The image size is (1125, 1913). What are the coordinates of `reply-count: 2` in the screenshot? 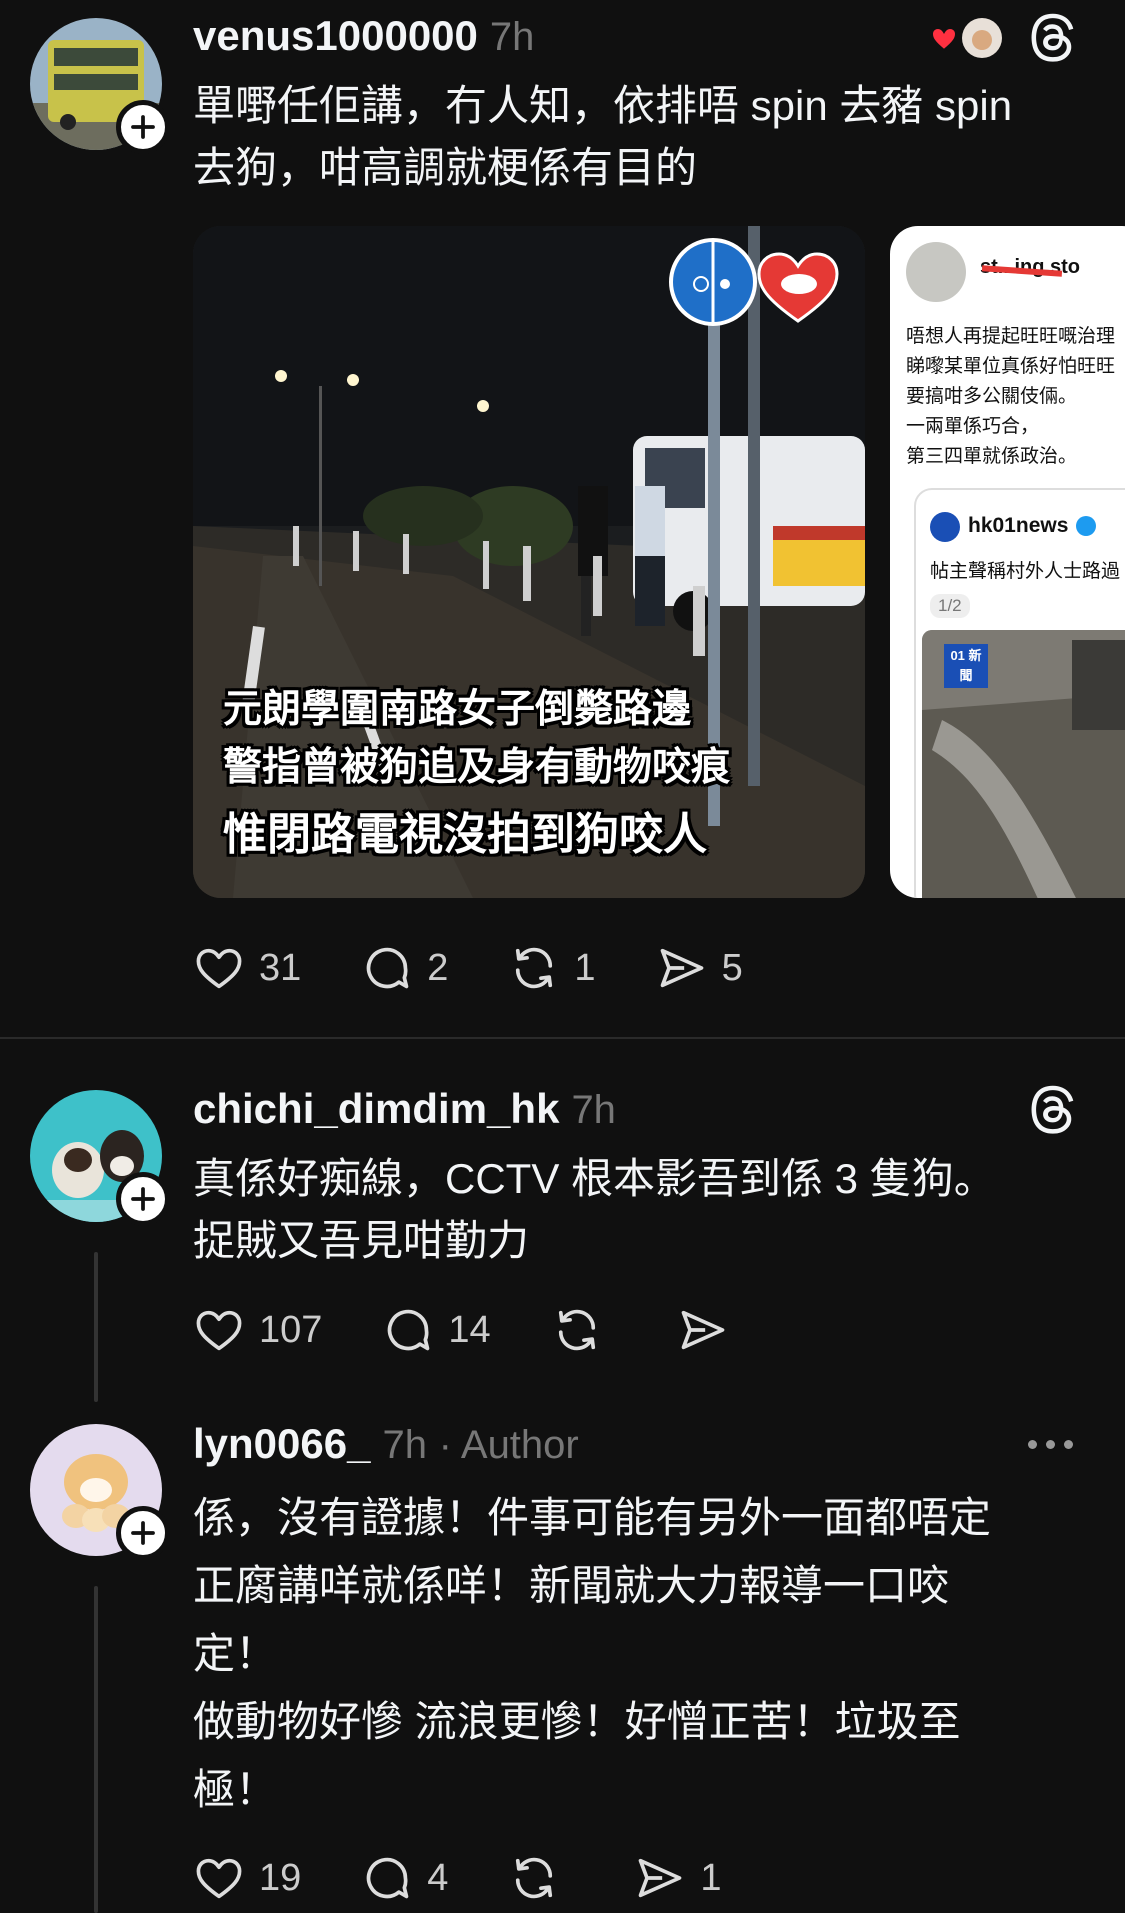 It's located at (438, 967).